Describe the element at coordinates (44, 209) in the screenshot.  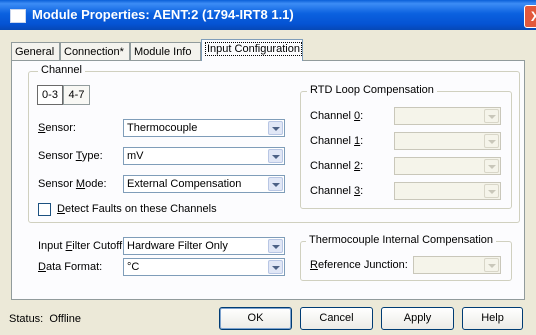
I see `detect-faults-checkbox` at that location.